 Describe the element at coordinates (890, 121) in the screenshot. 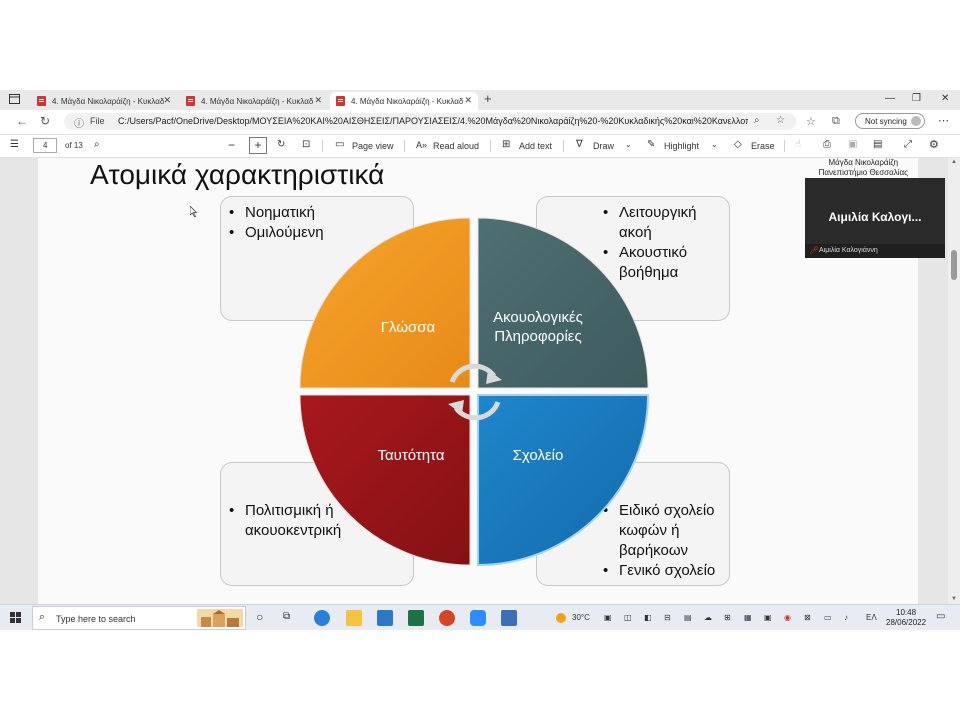

I see `profile-sync-button: Not syncing` at that location.